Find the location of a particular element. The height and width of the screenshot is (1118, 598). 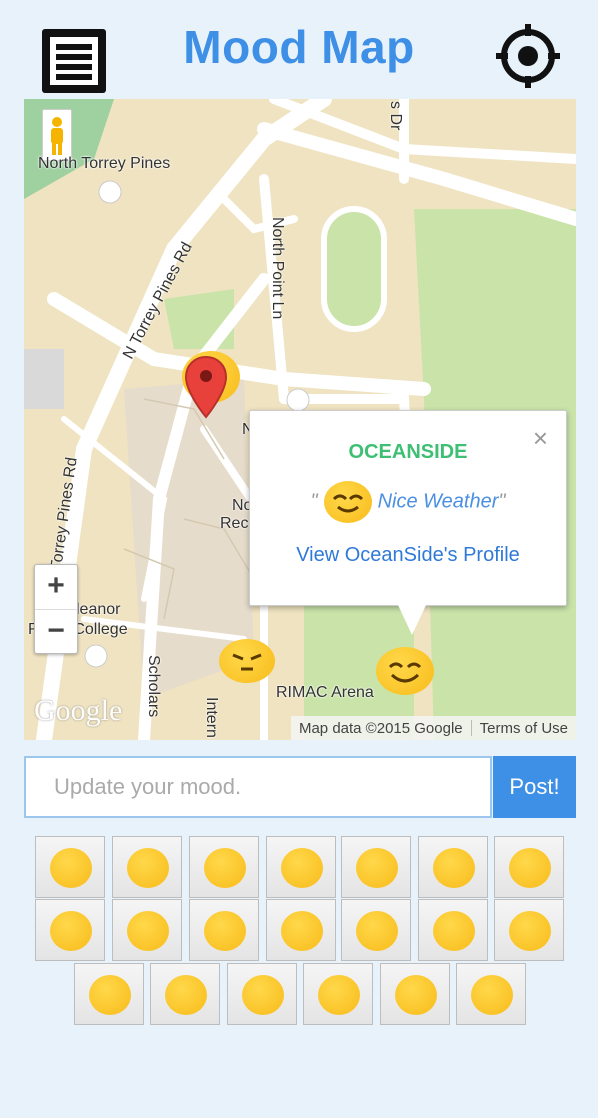

mood-input is located at coordinates (258, 787).